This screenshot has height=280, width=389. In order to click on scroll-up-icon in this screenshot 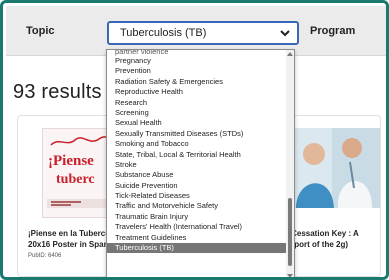, I will do `click(290, 54)`.